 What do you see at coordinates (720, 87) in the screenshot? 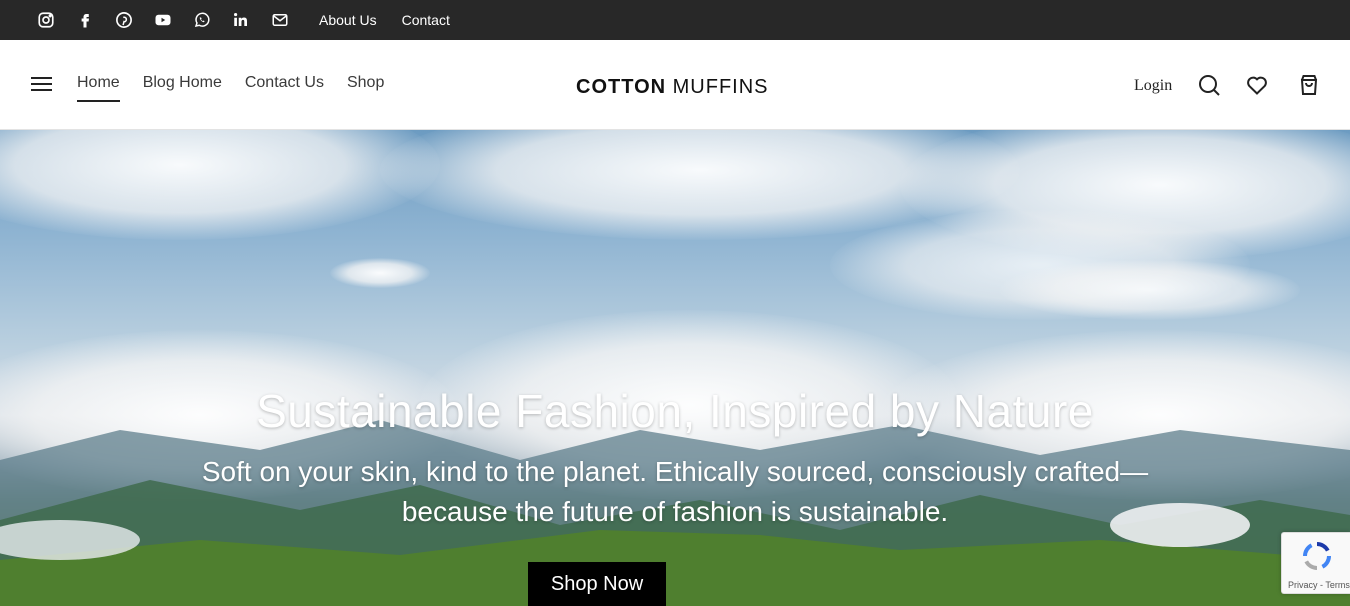
I see `logo-thin-text: MUFFINS` at bounding box center [720, 87].